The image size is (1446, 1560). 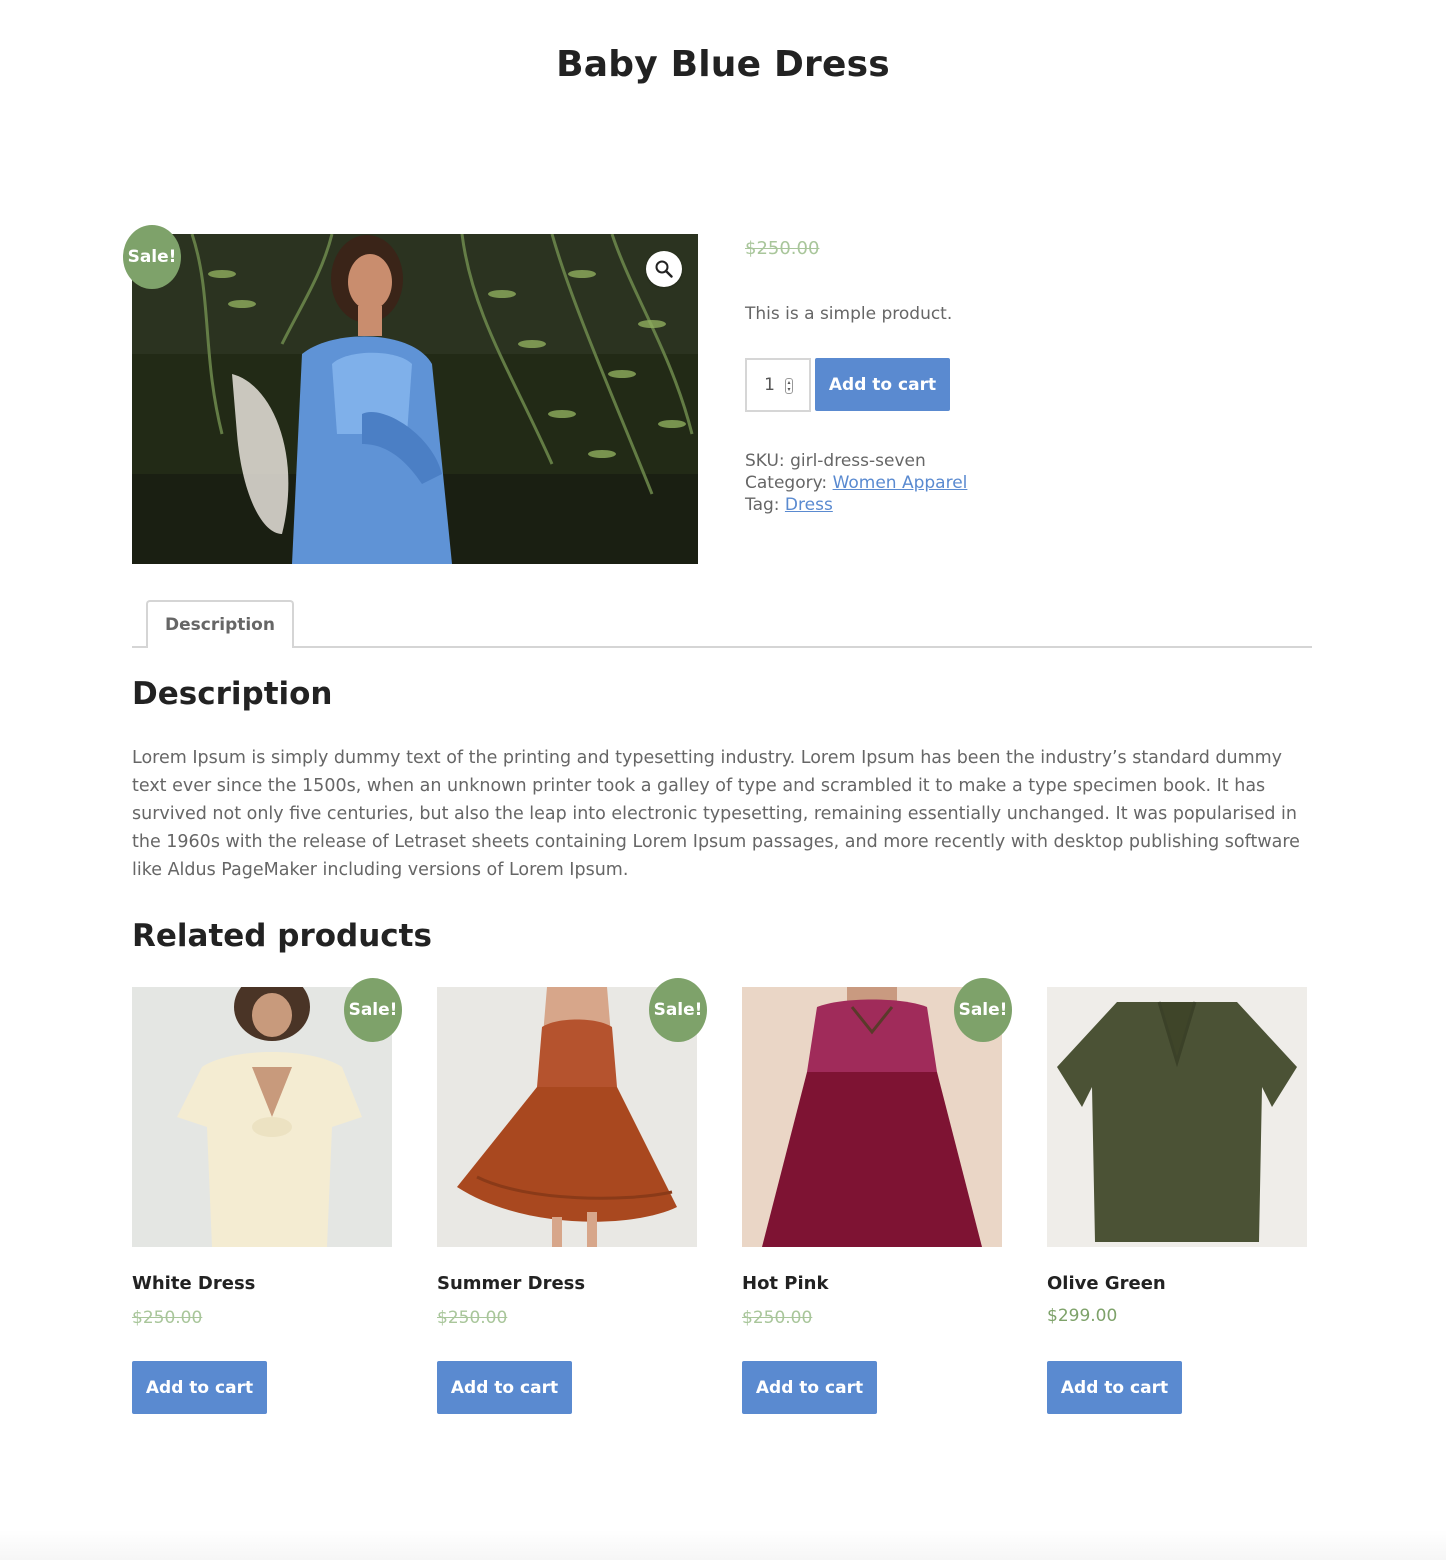 I want to click on product-name: White Dress, so click(x=193, y=1283).